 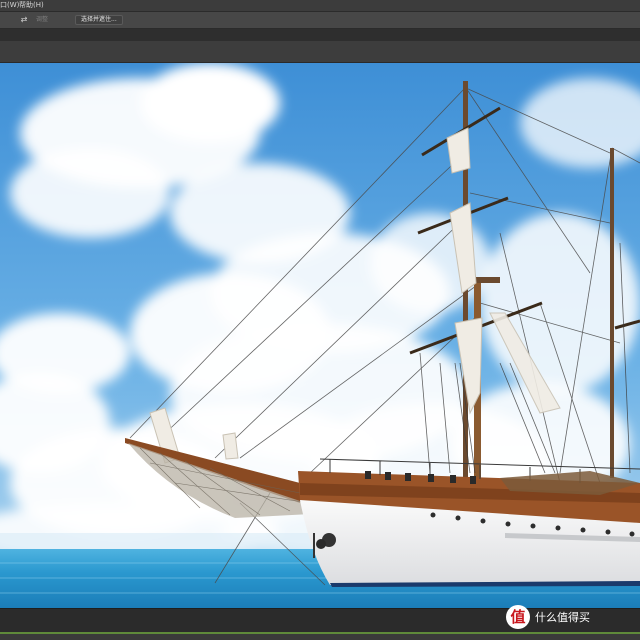 I want to click on document-tab-strip, so click(x=320, y=35).